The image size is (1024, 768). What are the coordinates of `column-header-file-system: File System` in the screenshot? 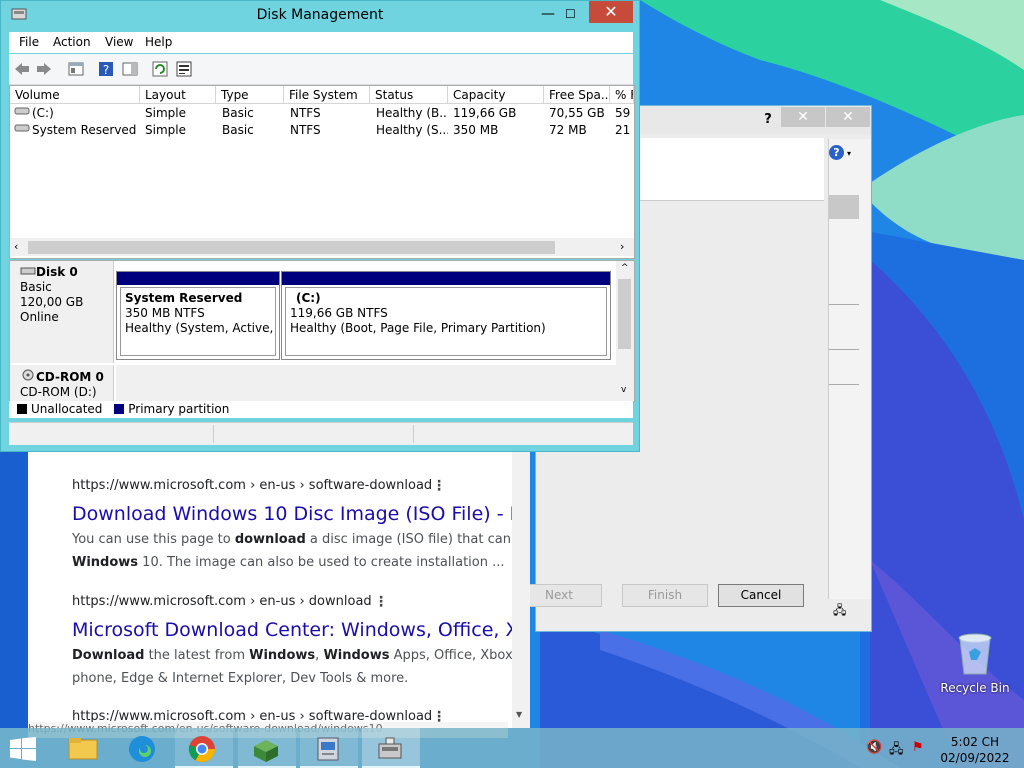 It's located at (327, 95).